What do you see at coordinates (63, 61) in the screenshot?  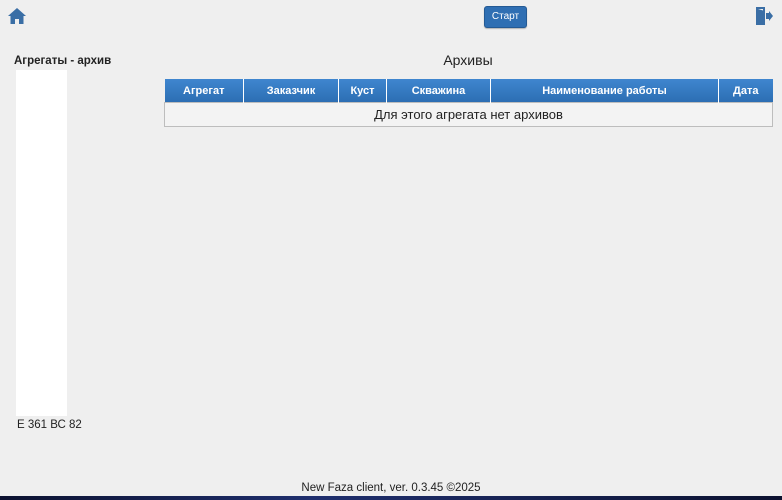 I see `sidebar-title: Агрегаты - архив` at bounding box center [63, 61].